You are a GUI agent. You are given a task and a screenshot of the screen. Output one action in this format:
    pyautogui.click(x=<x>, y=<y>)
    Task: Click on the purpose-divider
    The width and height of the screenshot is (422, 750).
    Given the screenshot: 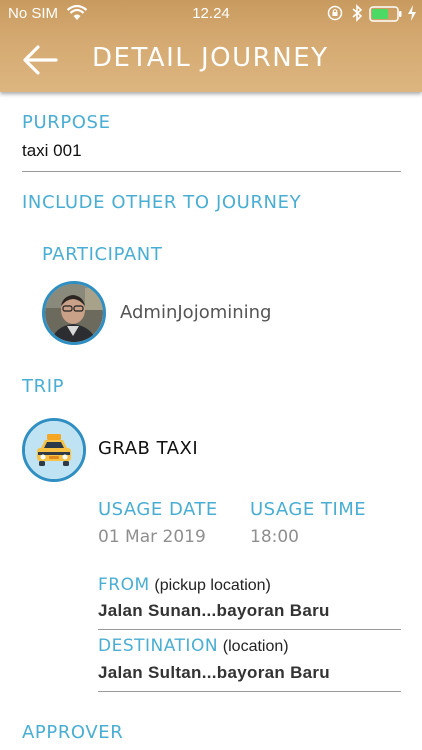 What is the action you would take?
    pyautogui.click(x=211, y=171)
    